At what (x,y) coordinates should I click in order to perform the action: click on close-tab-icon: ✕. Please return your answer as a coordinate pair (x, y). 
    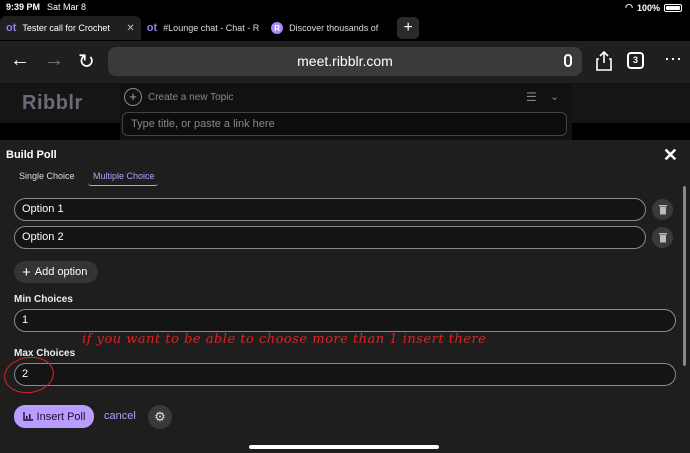
    Looking at the image, I should click on (130, 28).